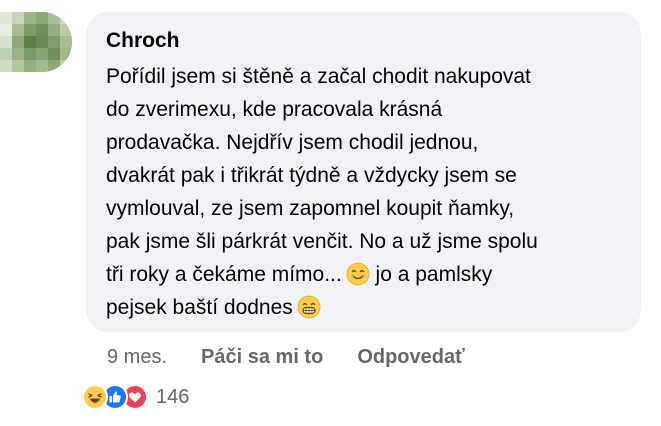 This screenshot has height=426, width=661. I want to click on comment-timestamp: 9 mes., so click(137, 357).